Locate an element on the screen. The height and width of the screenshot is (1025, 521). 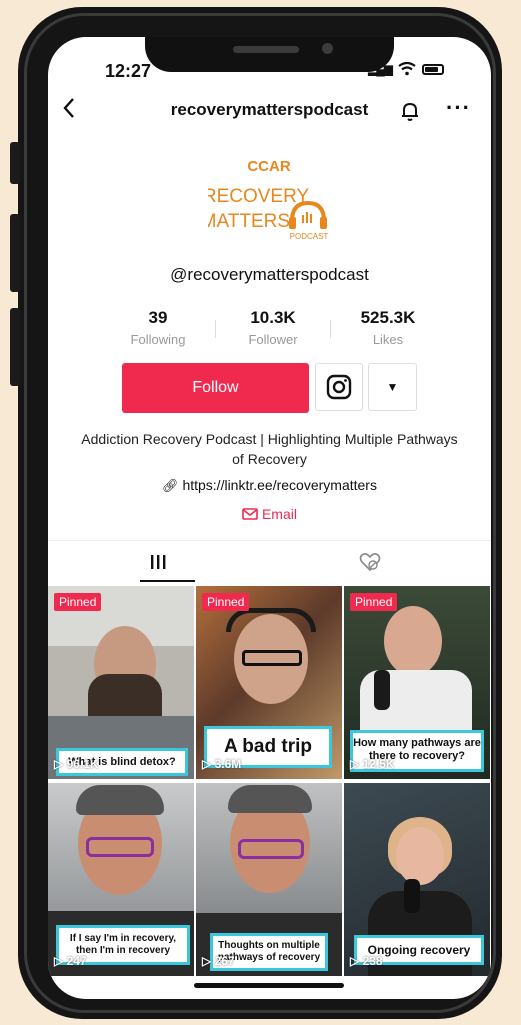
video-tile: Pinned A bad trip ▷ 3.6M is located at coordinates (269, 682).